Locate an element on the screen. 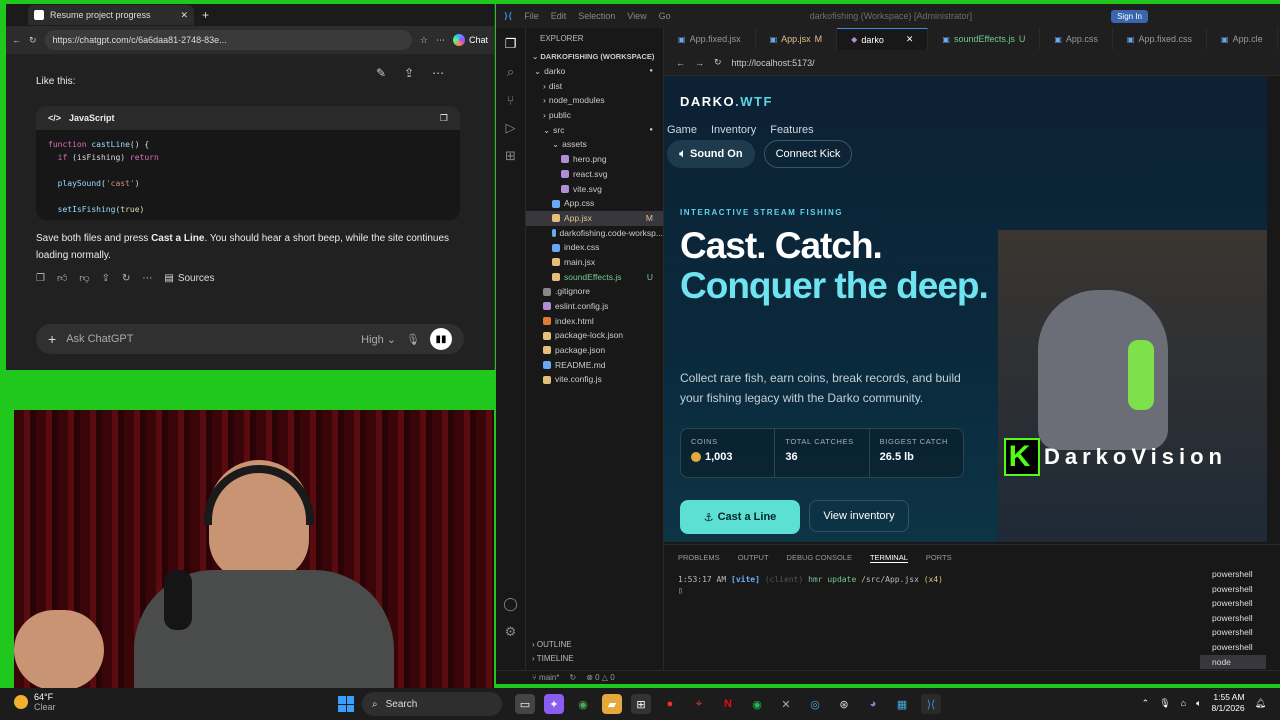 This screenshot has height=720, width=1280. photos-icon: ▦ is located at coordinates (902, 704).